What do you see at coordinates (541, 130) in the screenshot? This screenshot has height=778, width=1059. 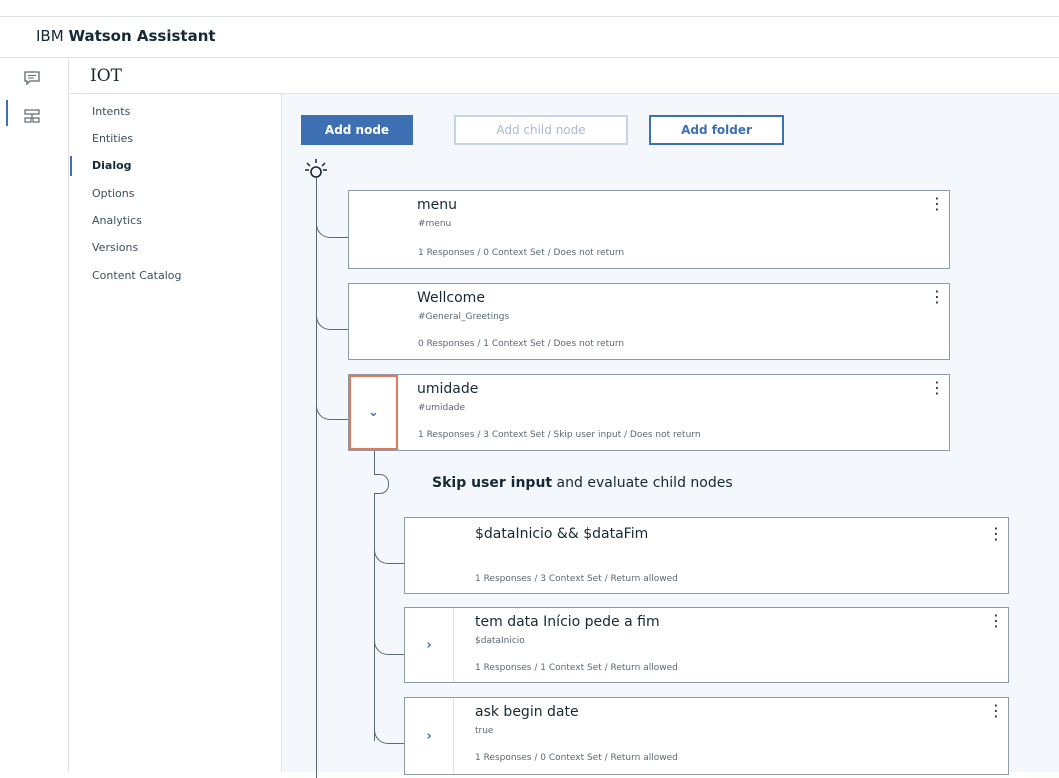 I see `add-child-node-button: Add child node` at bounding box center [541, 130].